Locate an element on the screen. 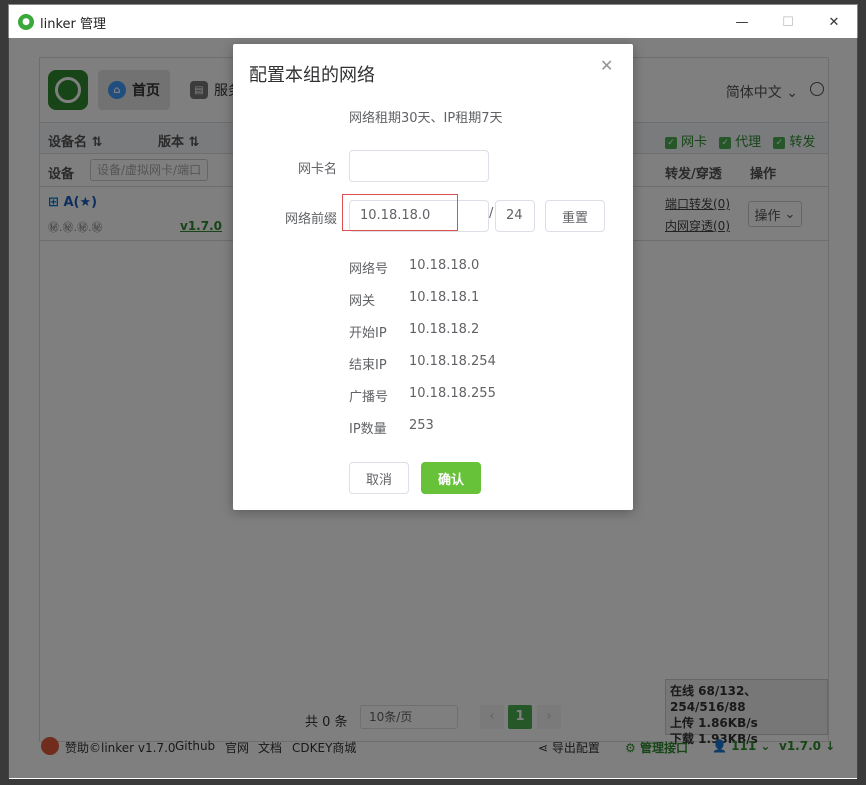 The image size is (866, 785). info-gateway-value: 10.18.18.1 is located at coordinates (444, 297).